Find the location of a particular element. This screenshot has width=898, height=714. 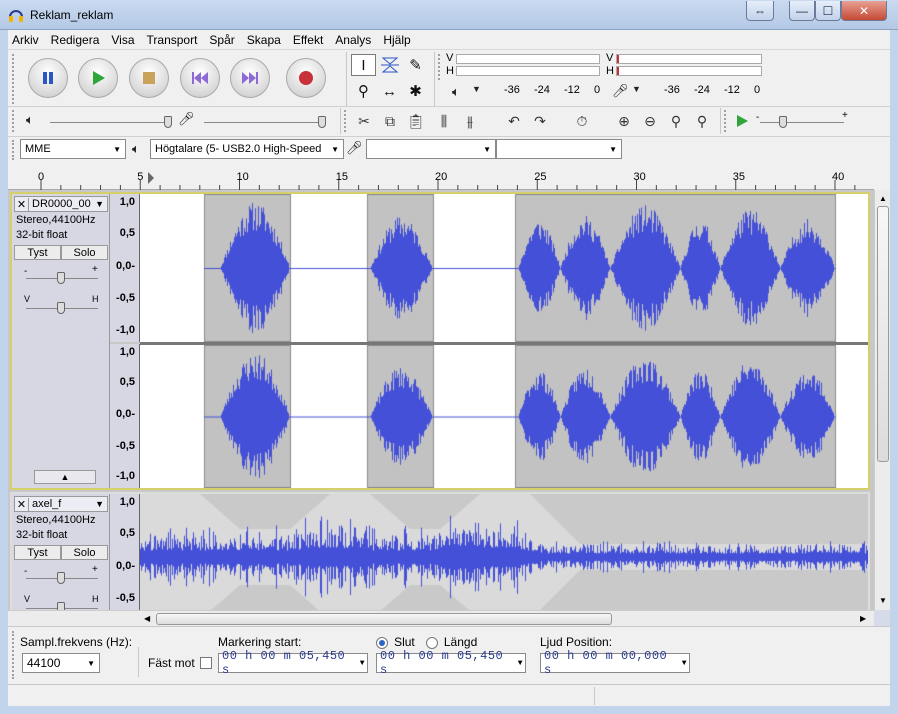

copy-button: ⧉ is located at coordinates (390, 121).